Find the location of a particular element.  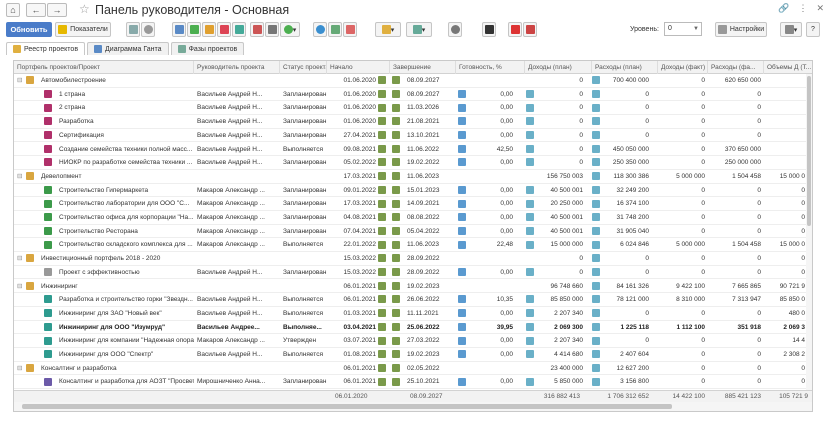

chart-icon is located at coordinates (179, 29).